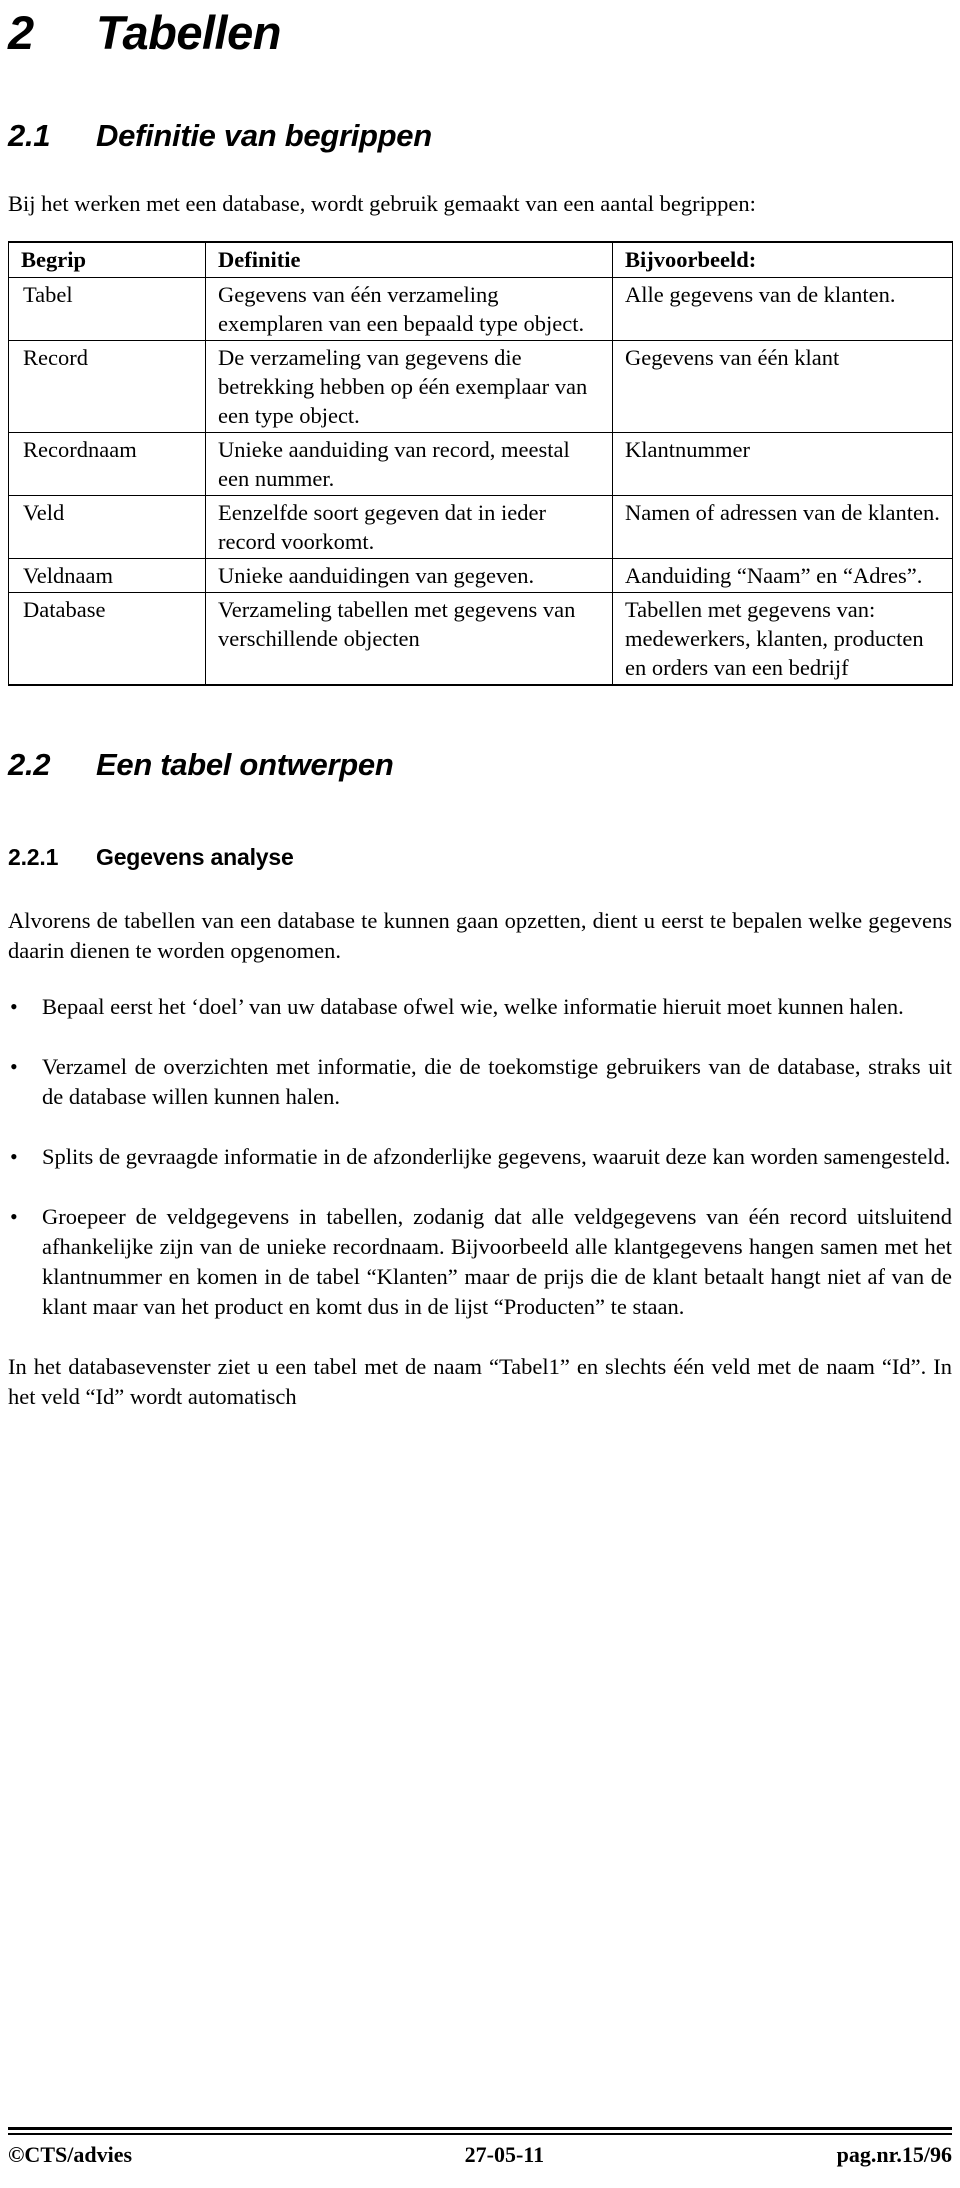  Describe the element at coordinates (894, 2154) in the screenshot. I see `footer-page-number: pag.nr.15/96` at that location.